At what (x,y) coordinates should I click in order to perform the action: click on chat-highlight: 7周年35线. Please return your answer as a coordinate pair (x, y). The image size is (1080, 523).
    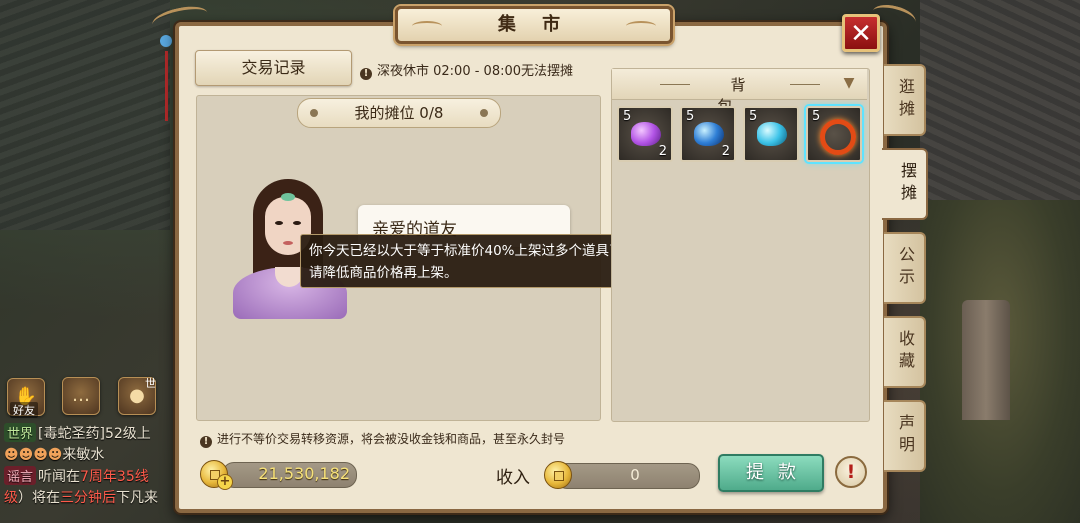
    Looking at the image, I should click on (114, 477).